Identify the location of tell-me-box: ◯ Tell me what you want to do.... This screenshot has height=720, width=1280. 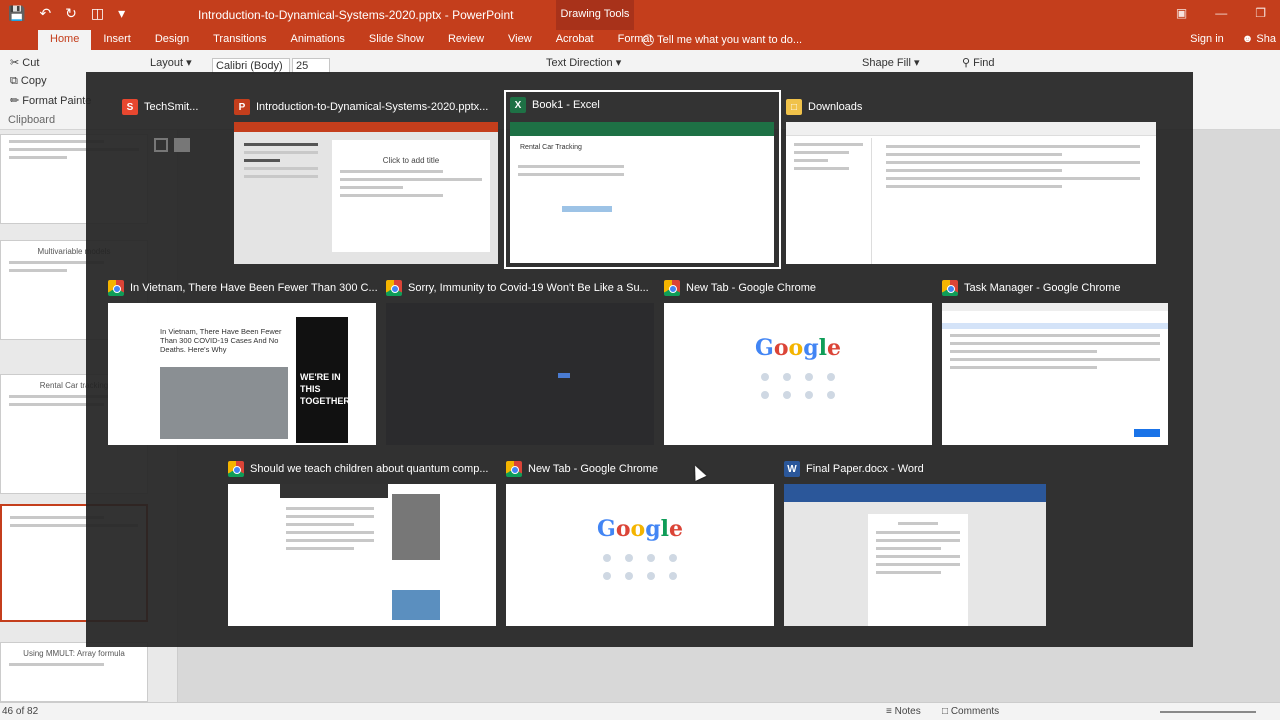
(722, 39).